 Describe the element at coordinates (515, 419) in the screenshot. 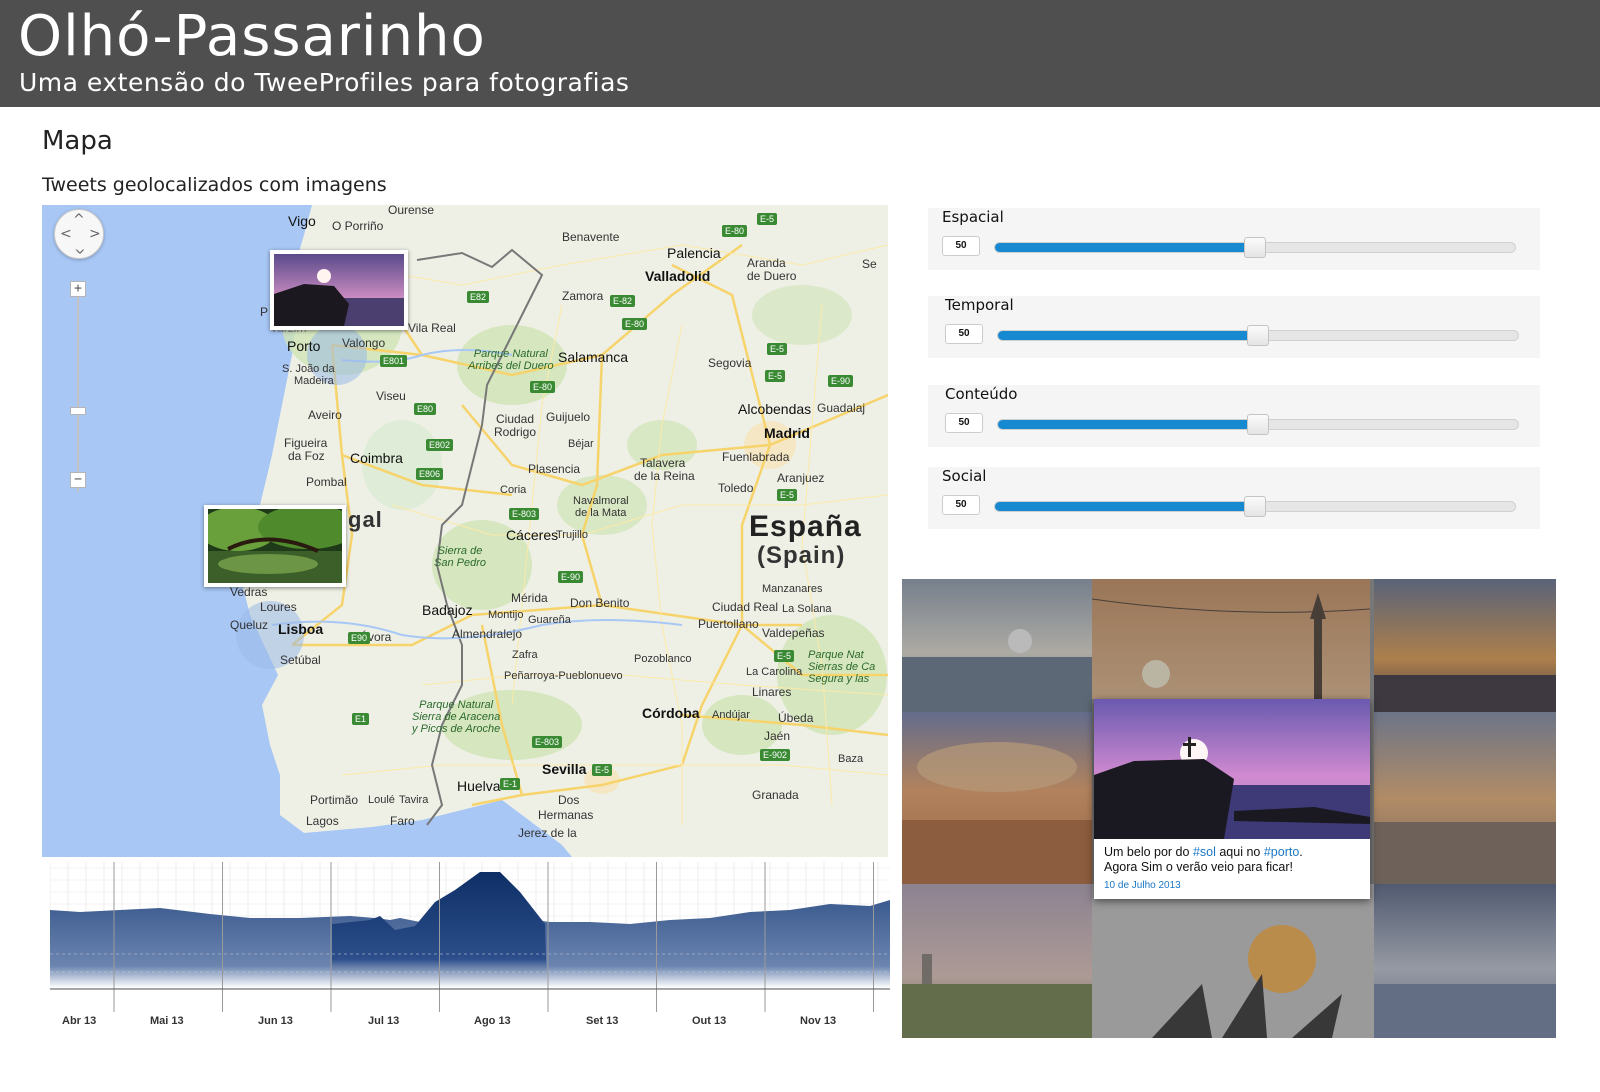

I see `map-label-ciudad: Ciudad` at that location.